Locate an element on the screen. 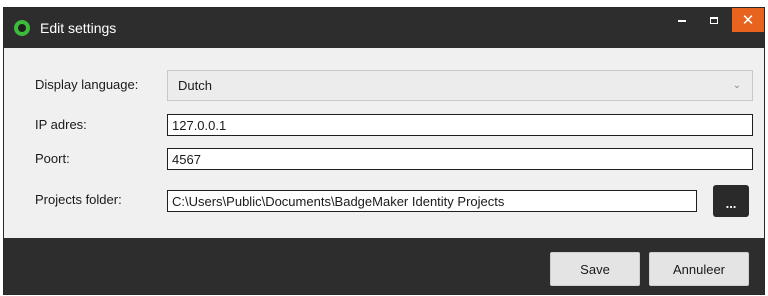  minimize-button is located at coordinates (682, 20).